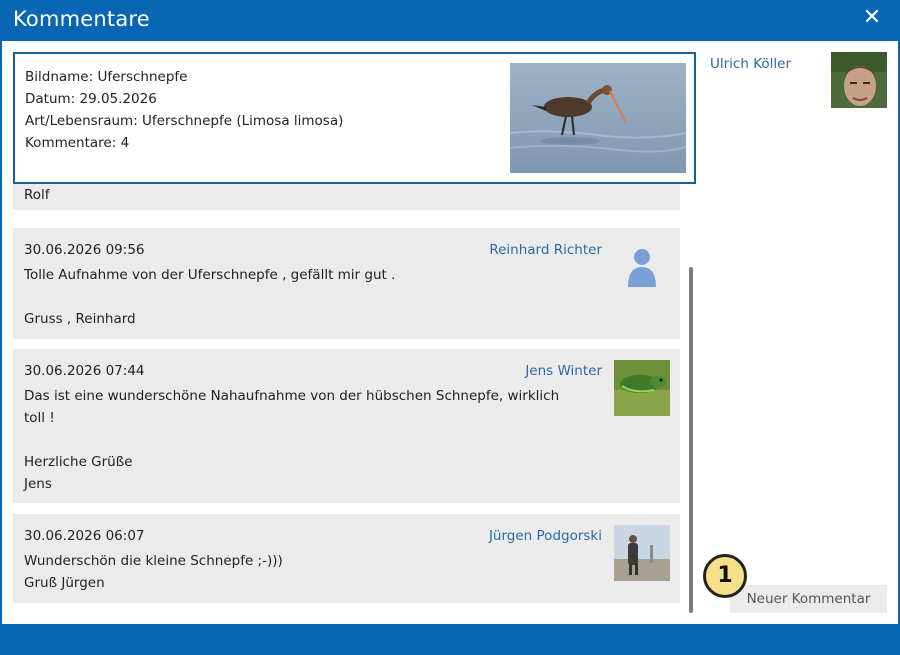 The height and width of the screenshot is (655, 900). What do you see at coordinates (91, 99) in the screenshot?
I see `image-date-line: Datum: 29.05.2026` at bounding box center [91, 99].